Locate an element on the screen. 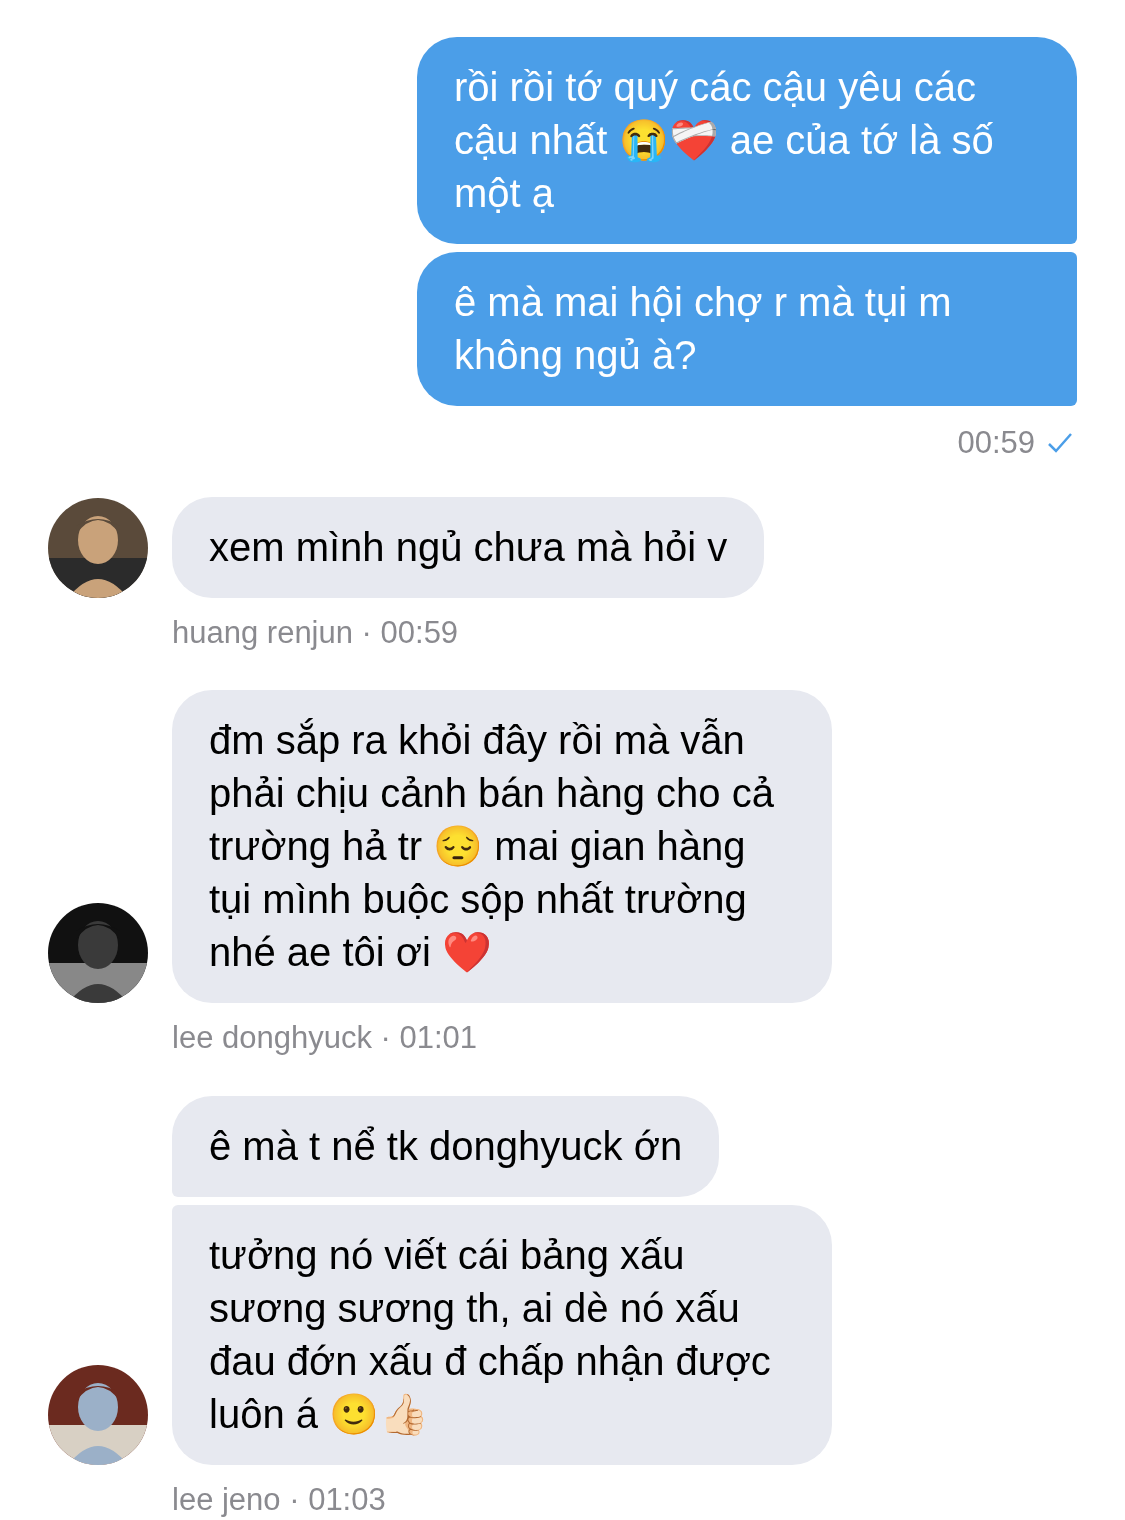 This screenshot has width=1125, height=1520. message-bubble: ê mà t nể tk donghyuck ớn is located at coordinates (446, 1146).